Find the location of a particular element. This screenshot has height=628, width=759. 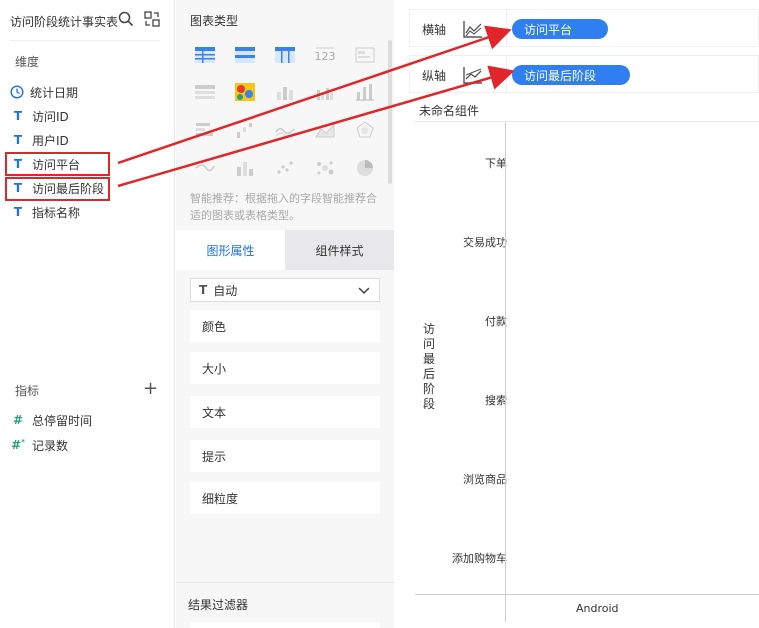

y-category-label: 付款 is located at coordinates (496, 321).